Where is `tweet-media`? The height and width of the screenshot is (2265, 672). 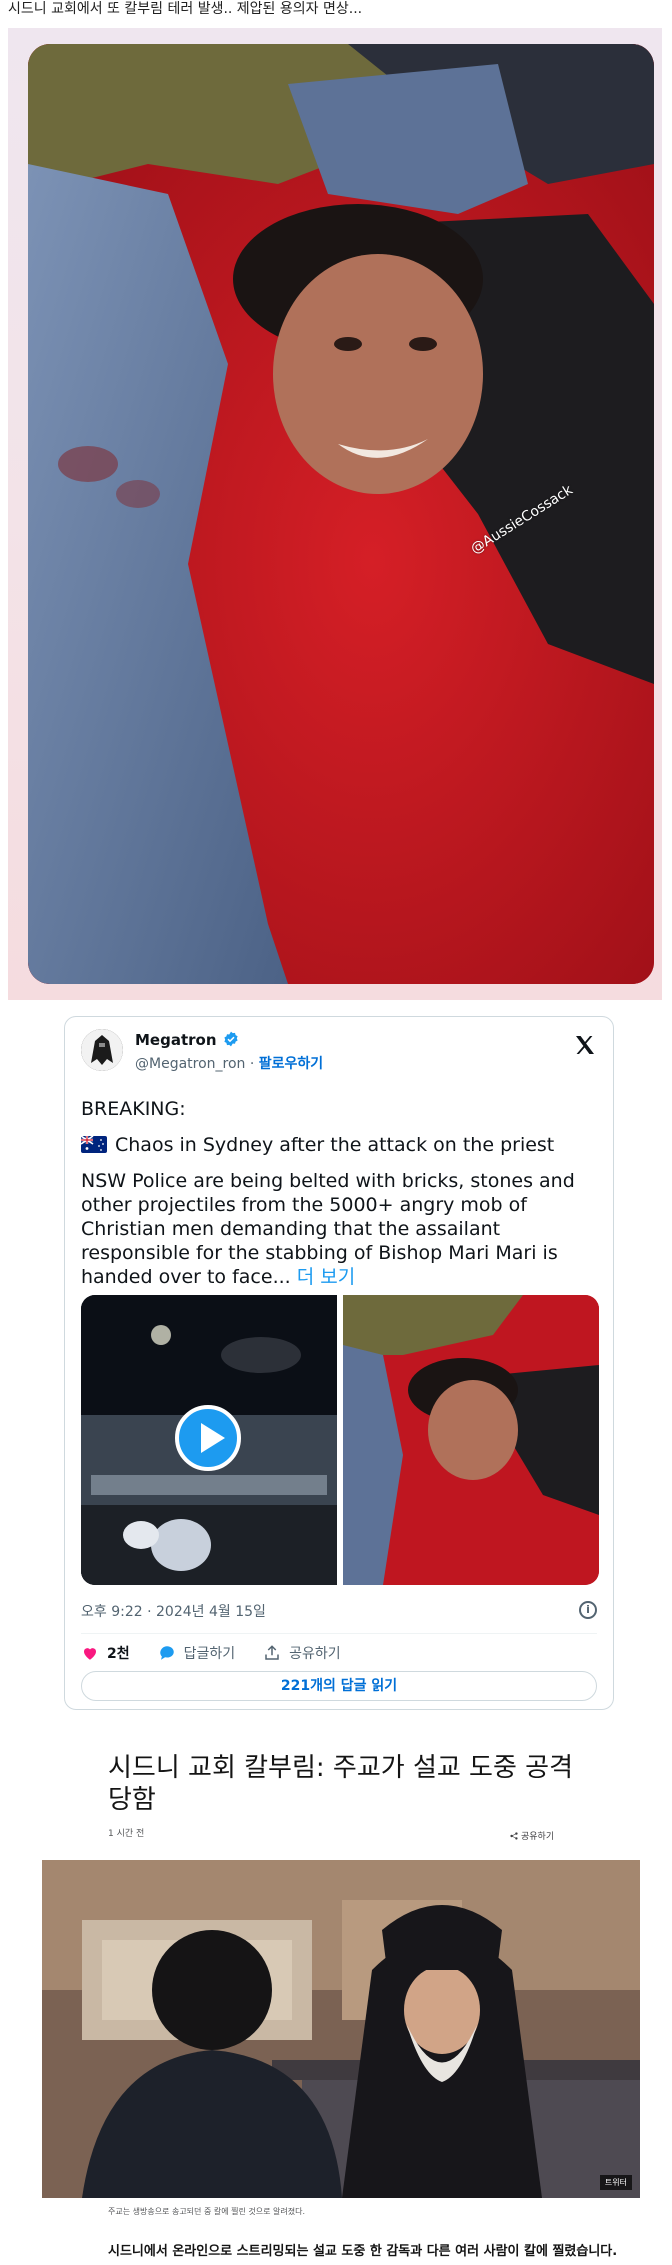 tweet-media is located at coordinates (340, 1440).